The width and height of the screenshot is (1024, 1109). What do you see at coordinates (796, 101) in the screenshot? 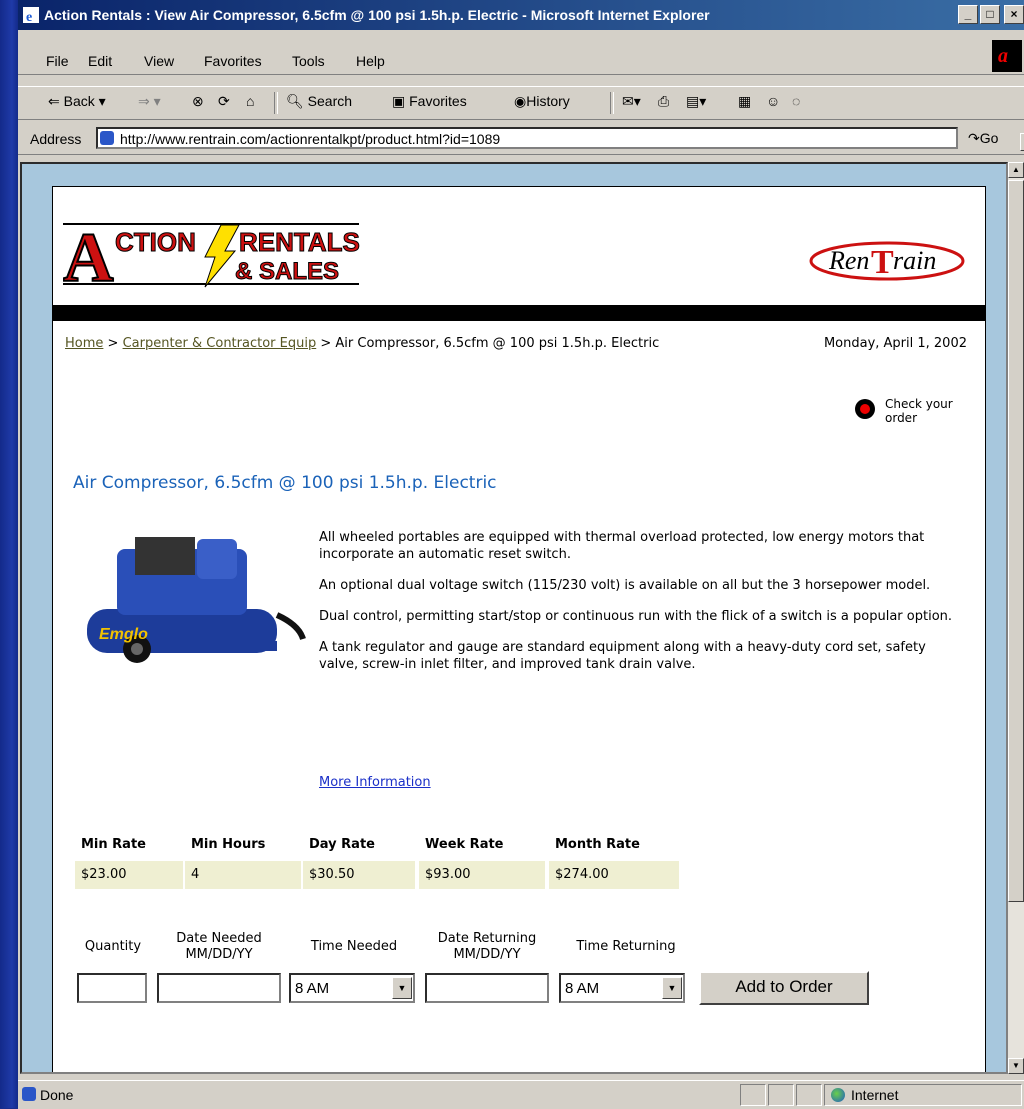
I see `chat-icon: ◌` at bounding box center [796, 101].